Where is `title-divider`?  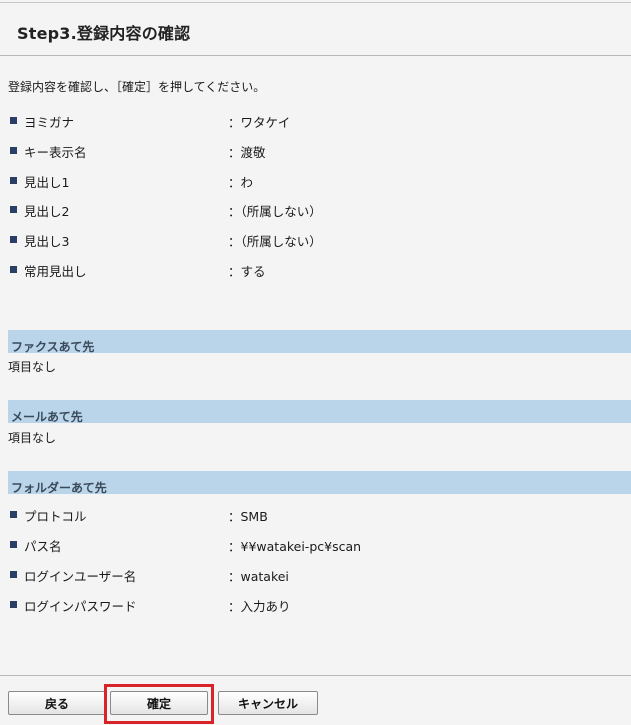
title-divider is located at coordinates (315, 55).